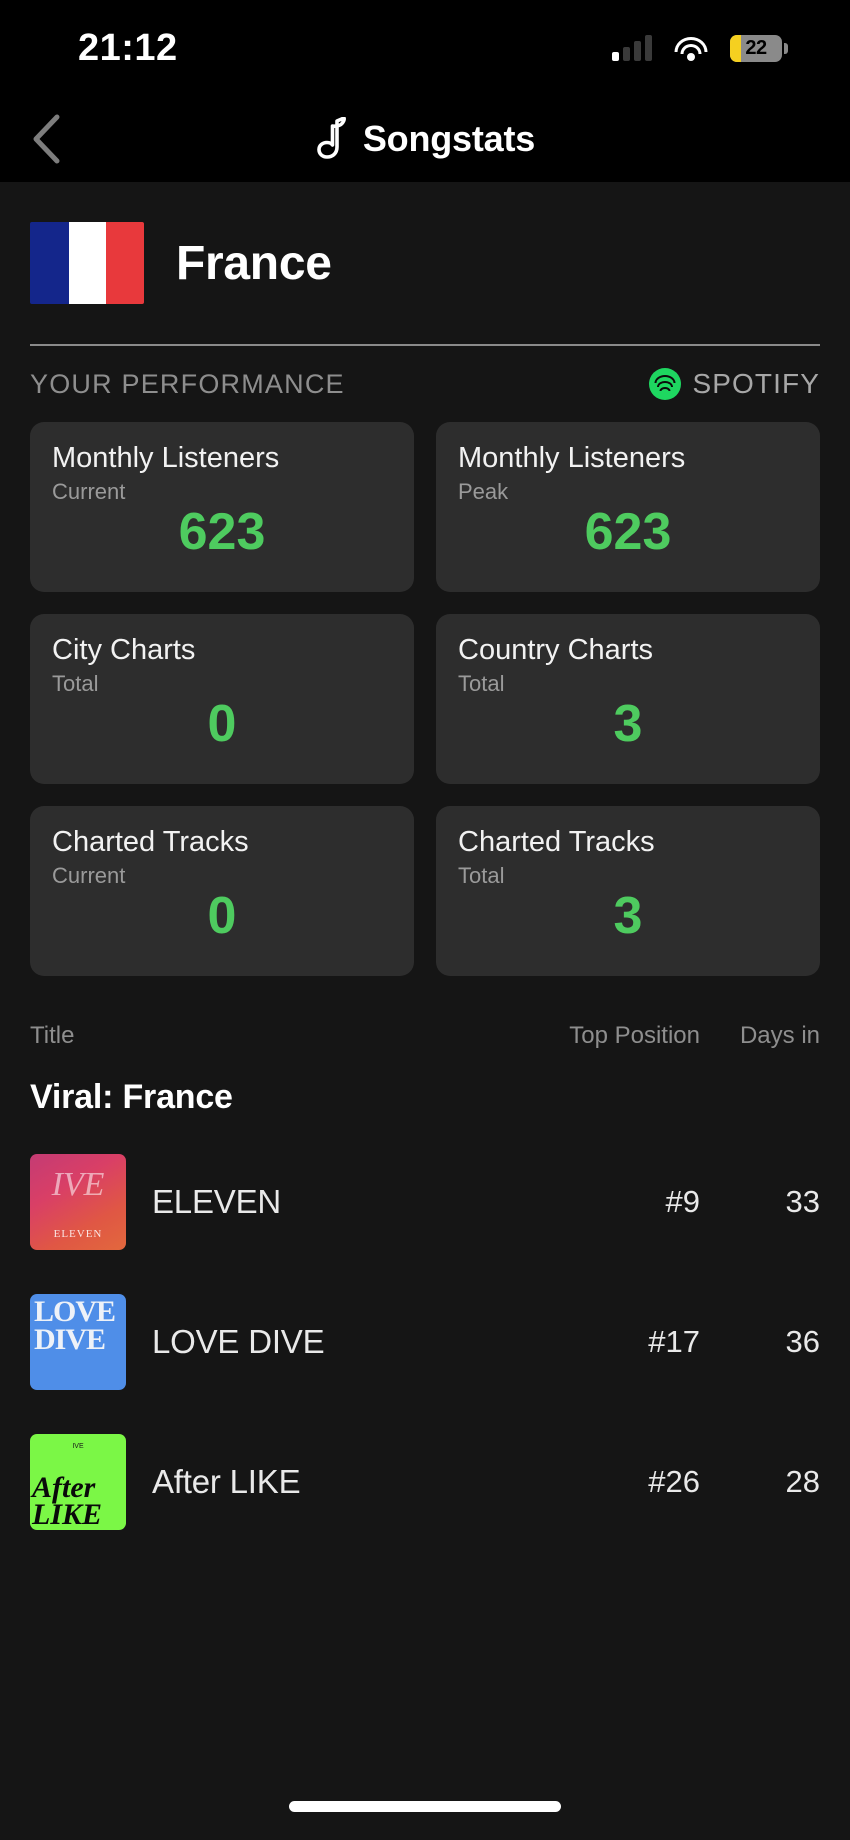  Describe the element at coordinates (691, 48) in the screenshot. I see `wifi-icon` at that location.